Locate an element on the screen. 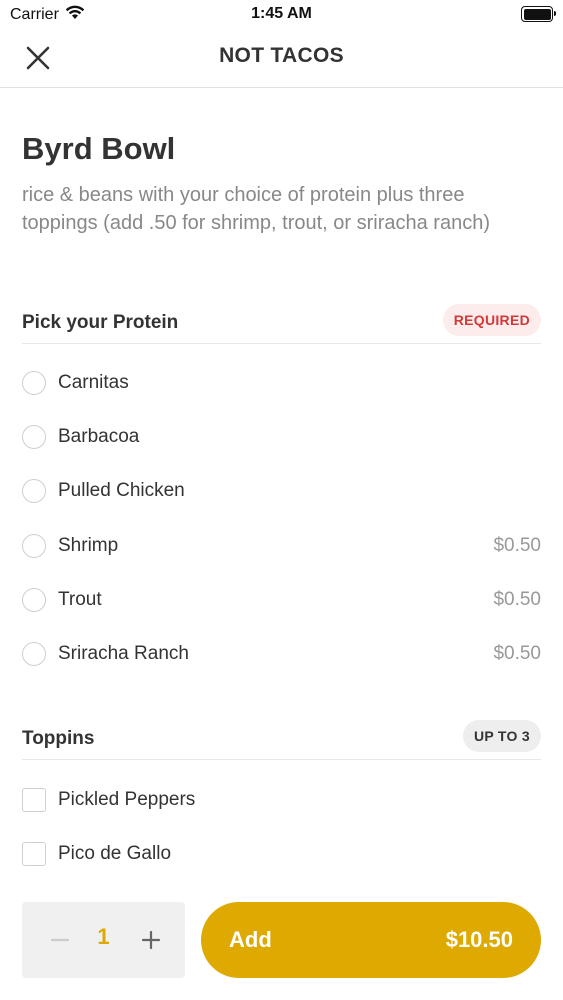 Image resolution: width=563 pixels, height=1000 pixels. protein-section-header: Pick your Protein REQUIRED is located at coordinates (281, 324).